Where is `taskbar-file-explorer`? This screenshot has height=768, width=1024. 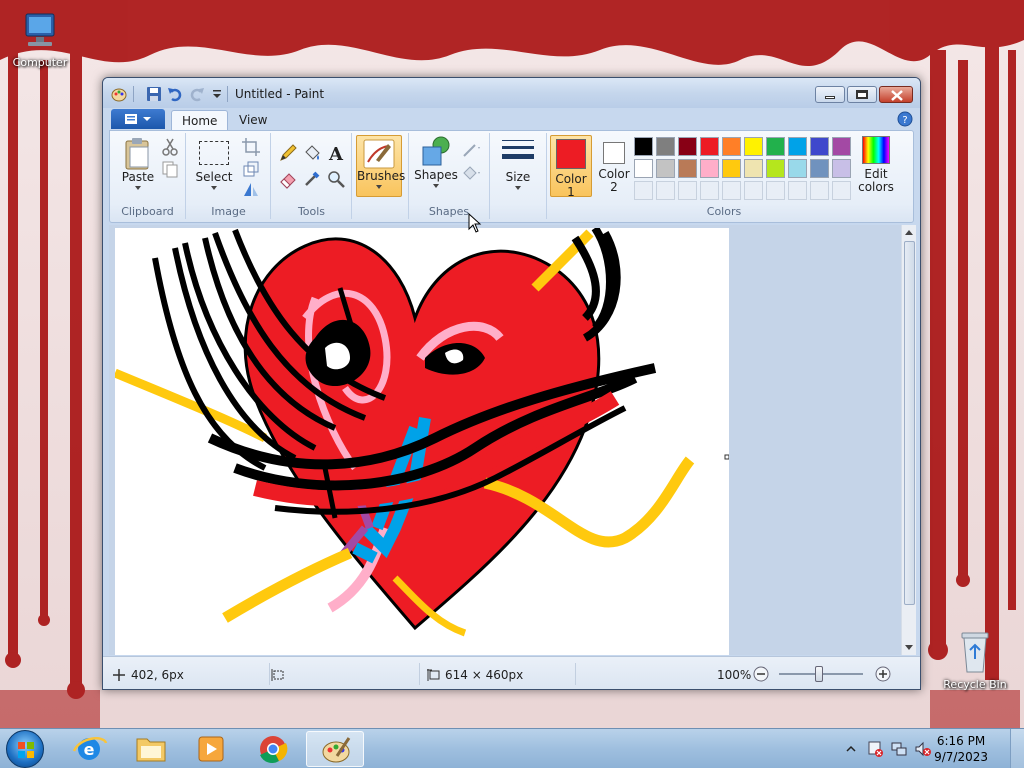 taskbar-file-explorer is located at coordinates (151, 749).